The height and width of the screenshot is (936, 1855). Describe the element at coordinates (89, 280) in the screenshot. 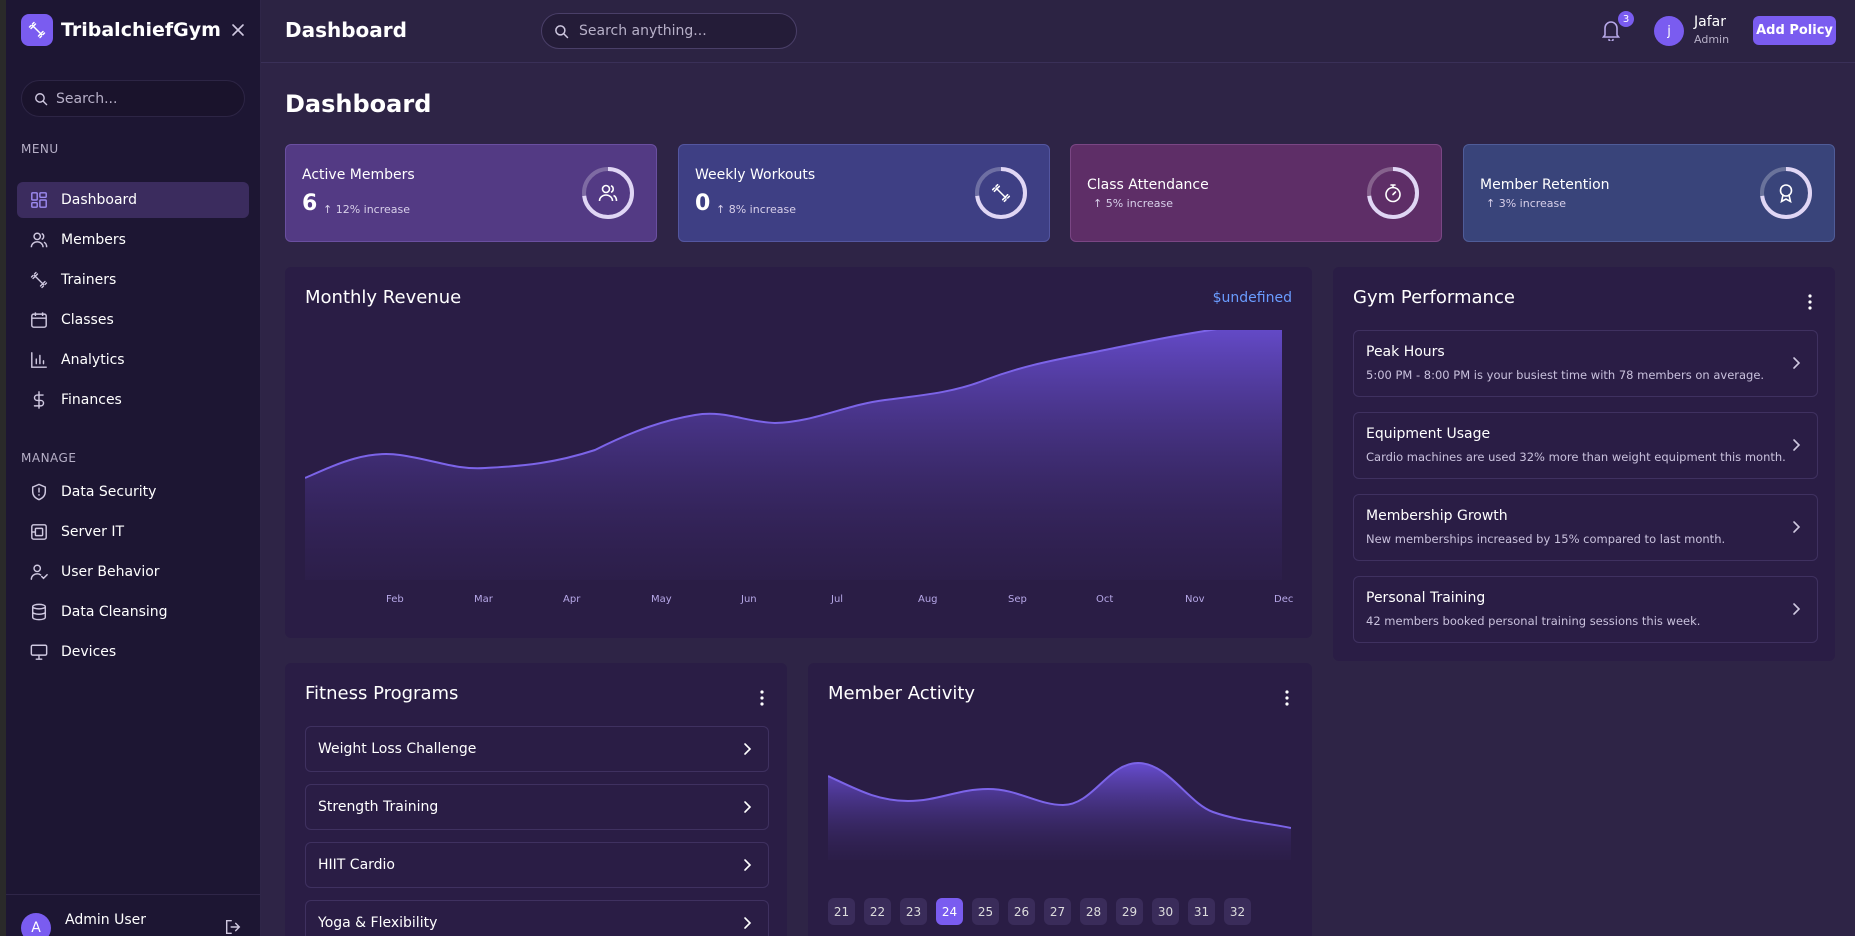

I see `sidebar-item-label: Trainers` at that location.